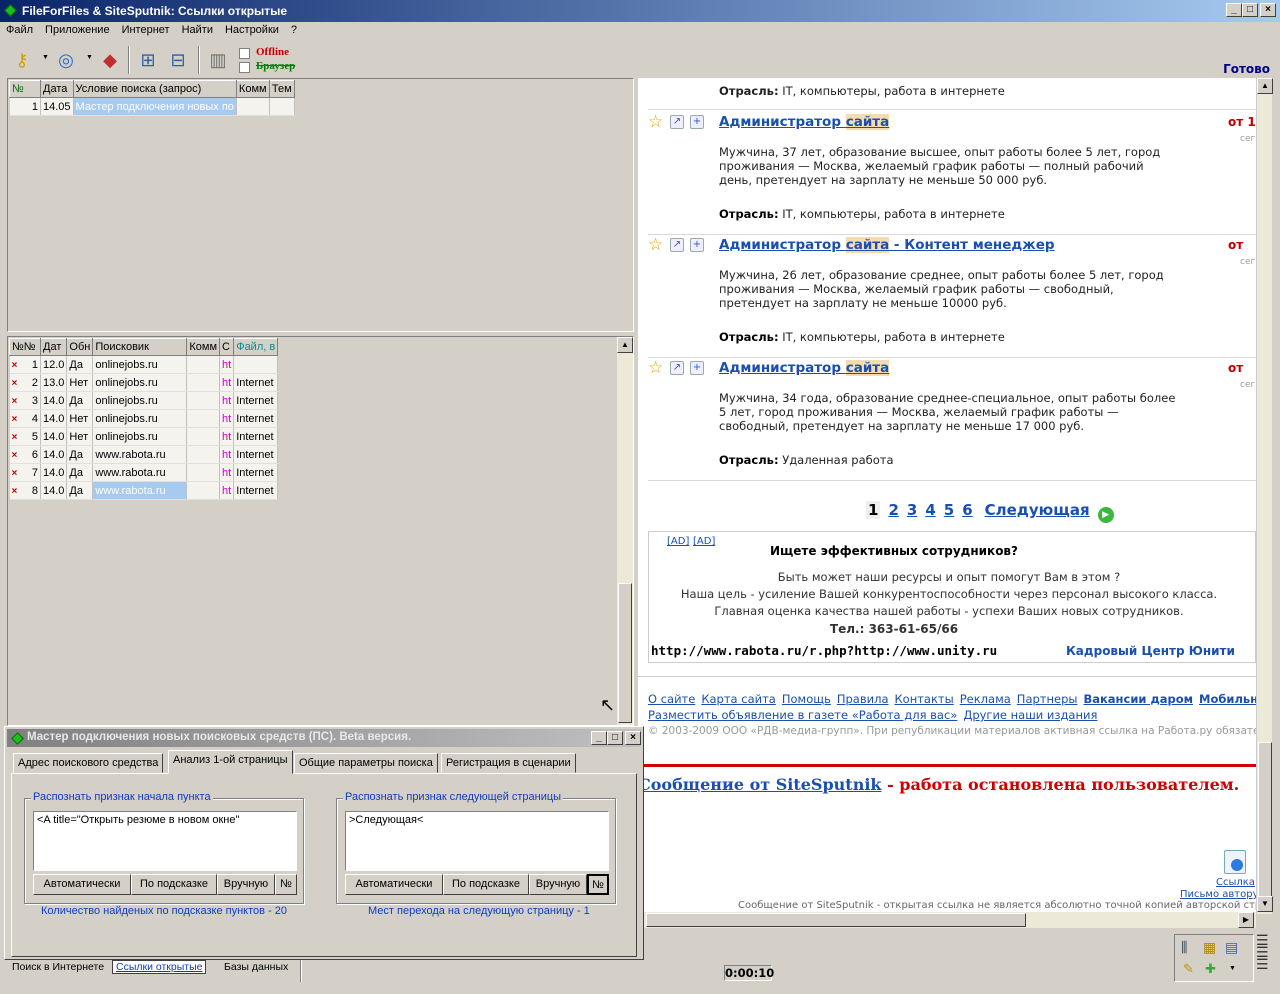 This screenshot has height=994, width=1280. I want to click on col-tem: Тем, so click(281, 89).